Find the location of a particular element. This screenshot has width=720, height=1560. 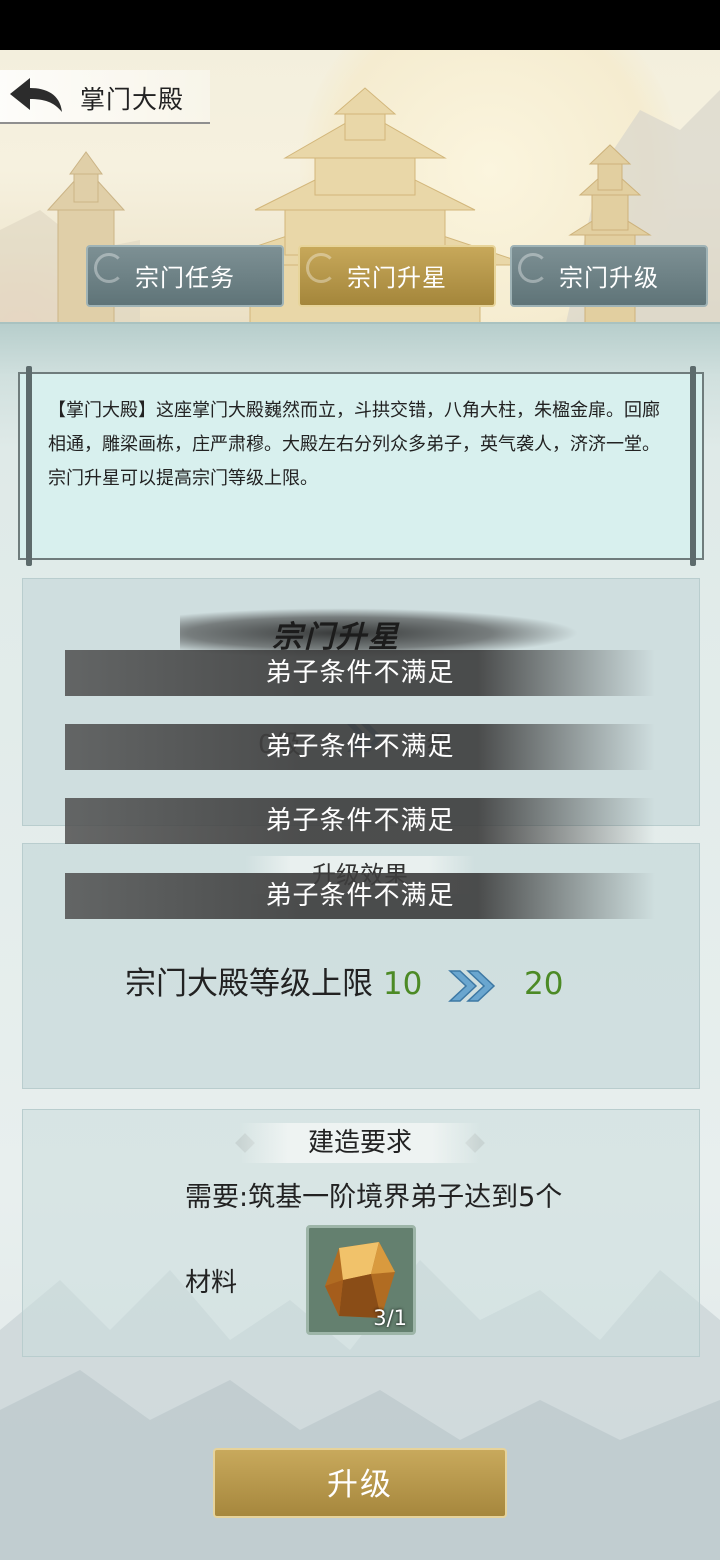

requirements-header: 建造要求 is located at coordinates (360, 1143).